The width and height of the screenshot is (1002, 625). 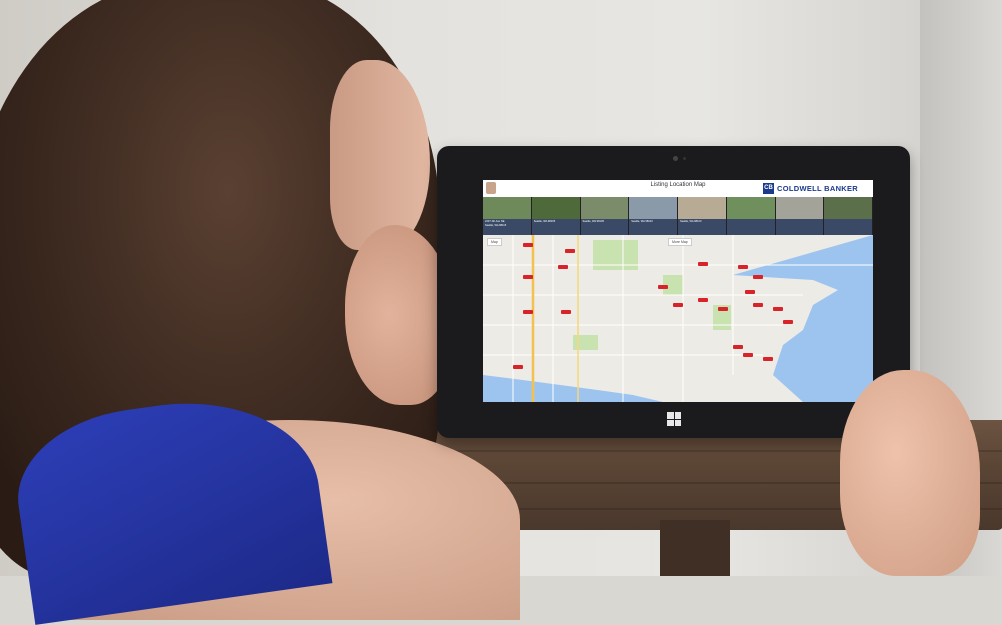 I want to click on more-map-button: More Map, so click(x=680, y=242).